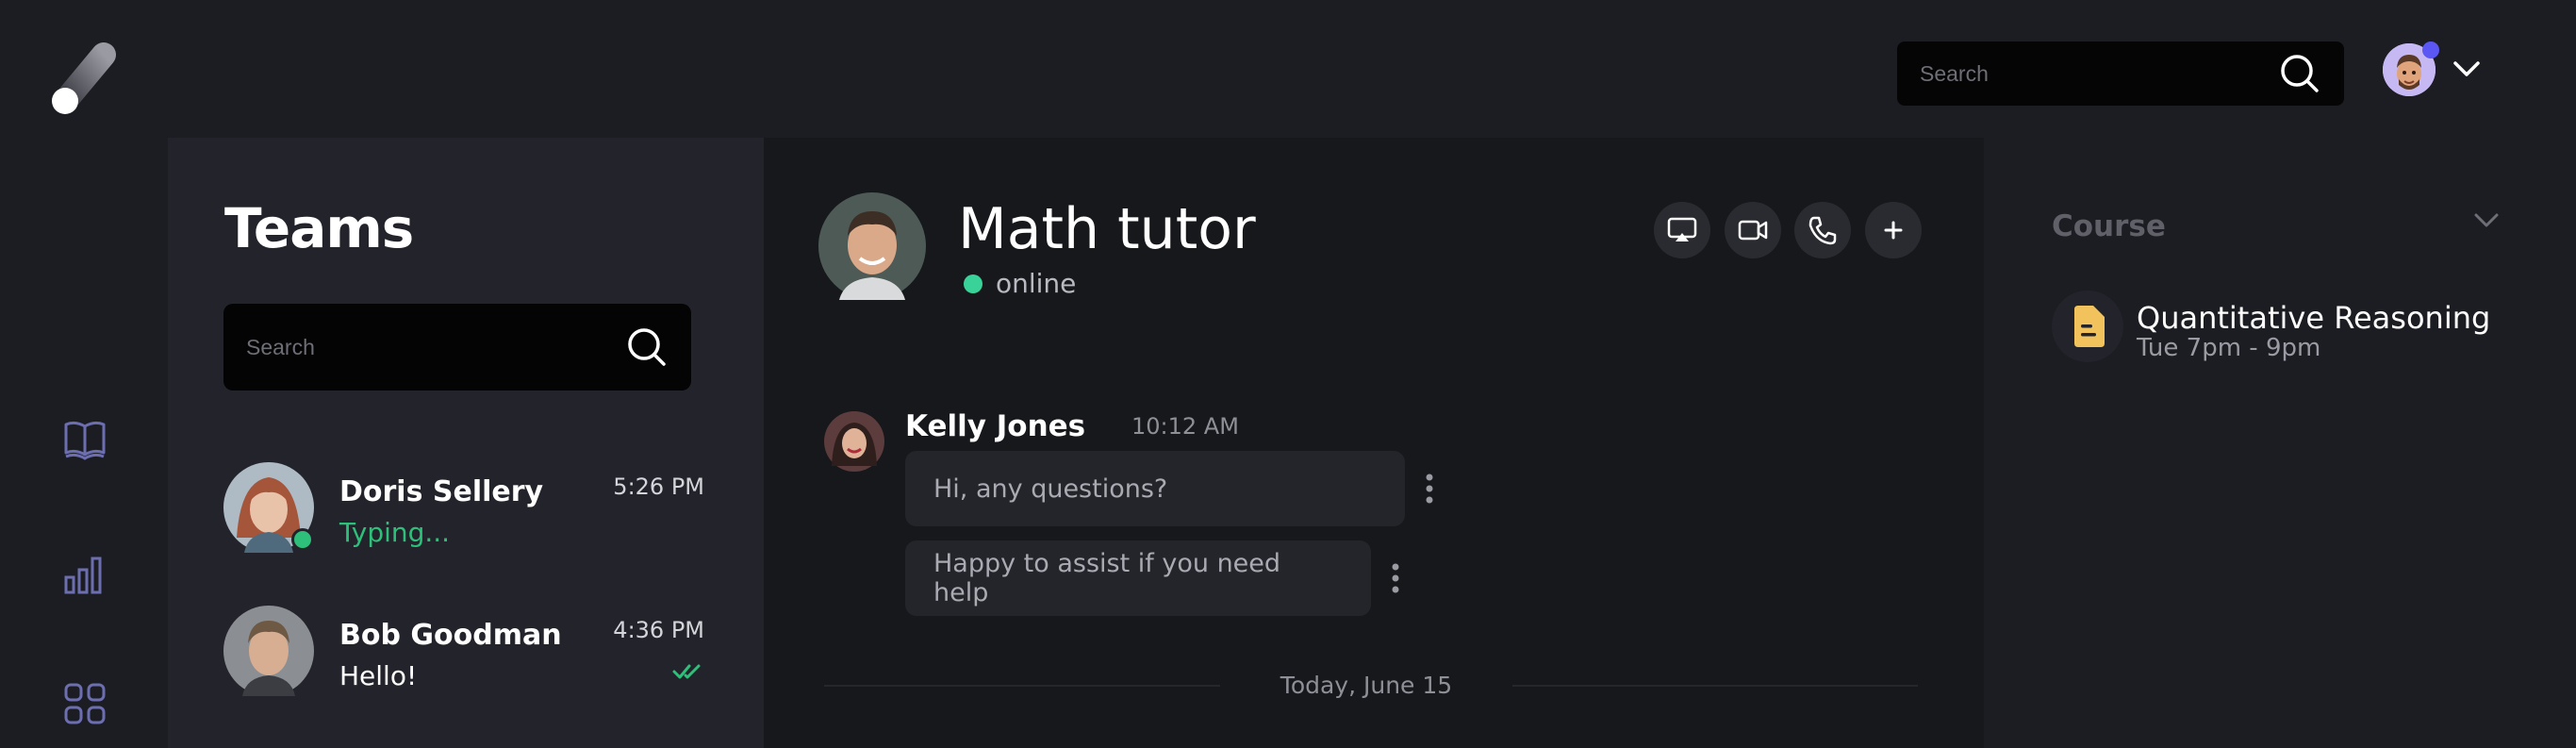 This screenshot has height=748, width=2576. I want to click on video-call-button, so click(1753, 230).